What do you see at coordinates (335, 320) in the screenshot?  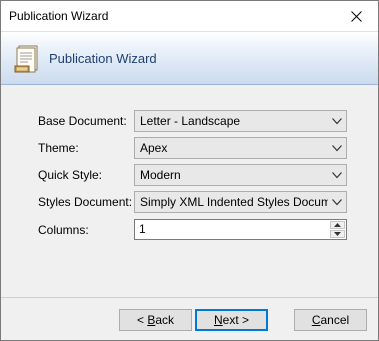 I see `cancel-rest: ancel` at bounding box center [335, 320].